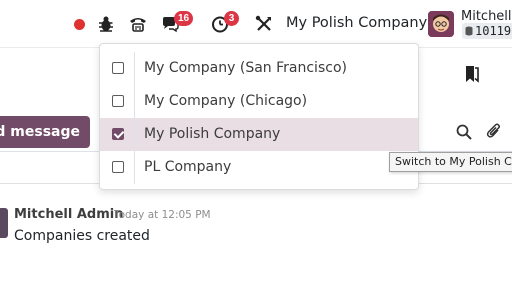 Image resolution: width=512 pixels, height=294 pixels. I want to click on message-time: Today at 12:05 PM, so click(162, 215).